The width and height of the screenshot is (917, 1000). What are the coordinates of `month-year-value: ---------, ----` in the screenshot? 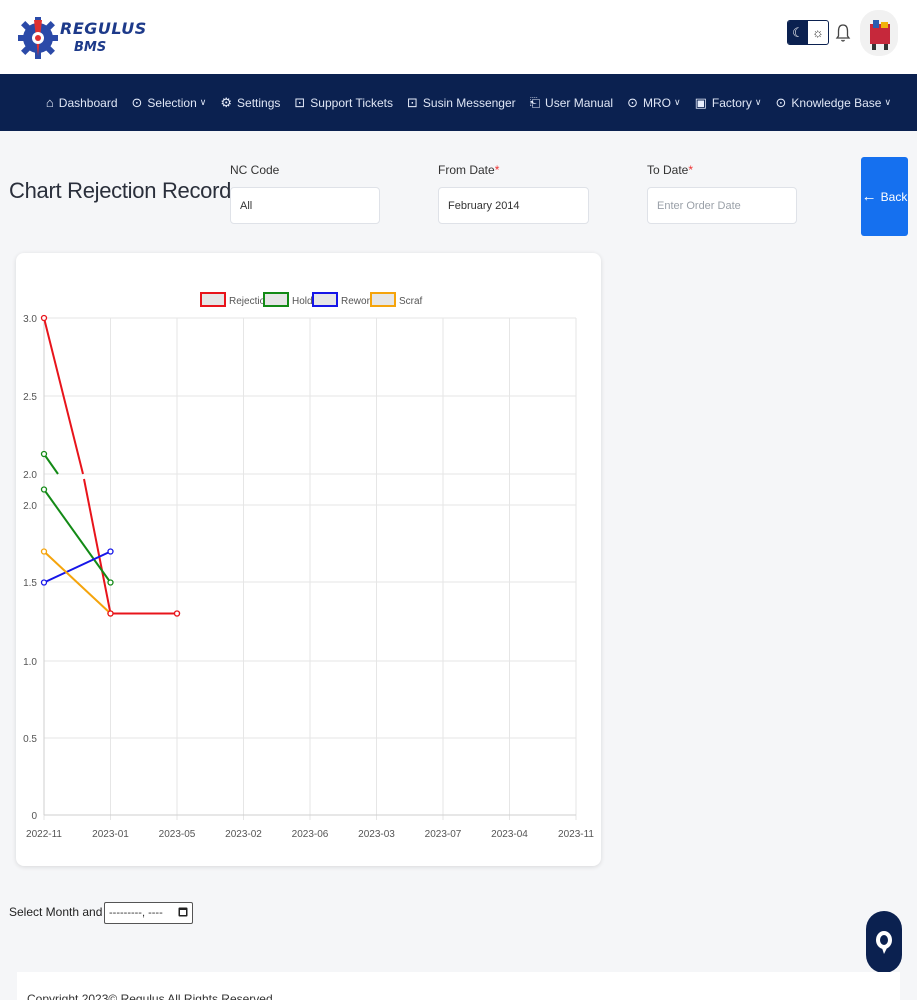 It's located at (136, 913).